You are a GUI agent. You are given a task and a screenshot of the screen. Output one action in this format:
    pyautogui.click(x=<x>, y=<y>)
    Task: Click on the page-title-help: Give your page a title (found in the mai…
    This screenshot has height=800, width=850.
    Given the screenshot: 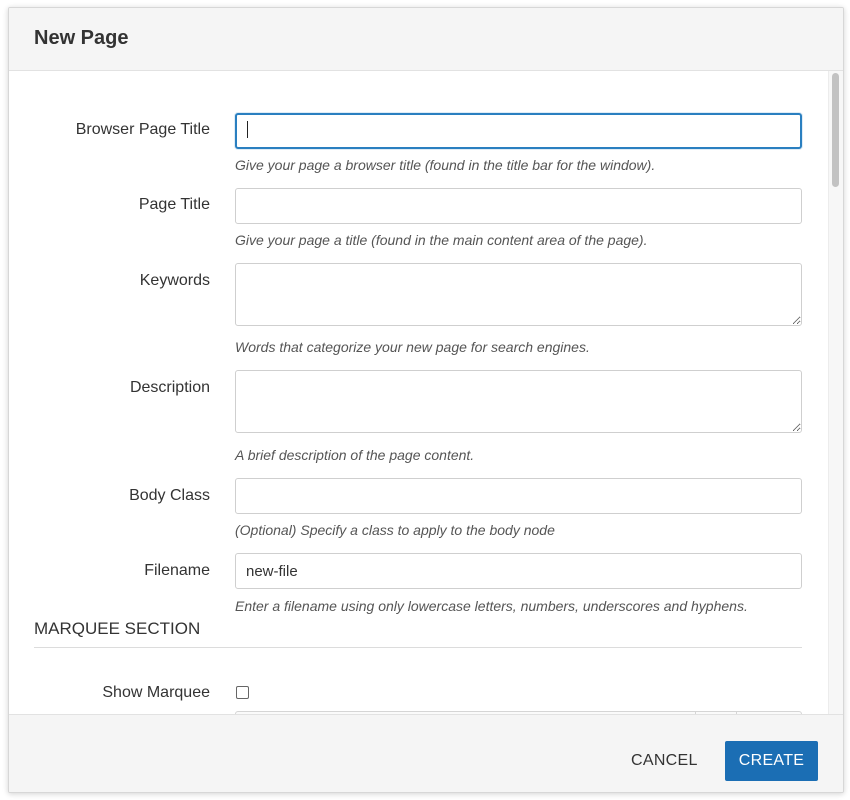 What is the action you would take?
    pyautogui.click(x=441, y=240)
    